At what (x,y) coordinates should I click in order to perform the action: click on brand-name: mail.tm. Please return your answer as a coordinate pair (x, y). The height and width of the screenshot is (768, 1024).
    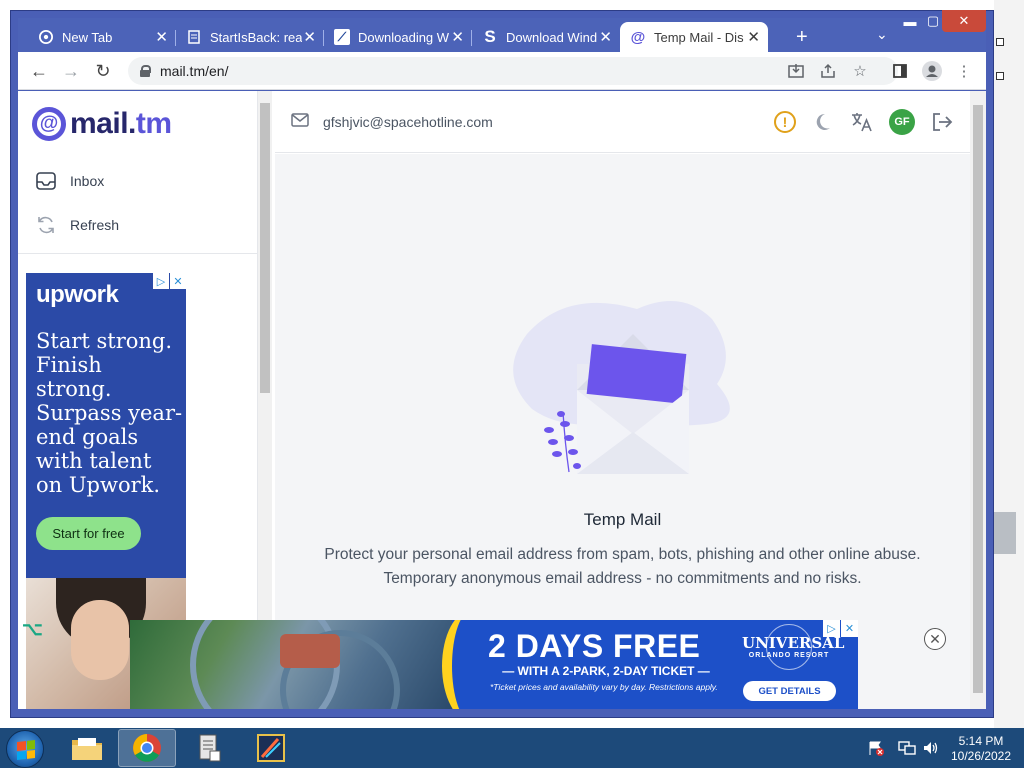
    Looking at the image, I should click on (121, 124).